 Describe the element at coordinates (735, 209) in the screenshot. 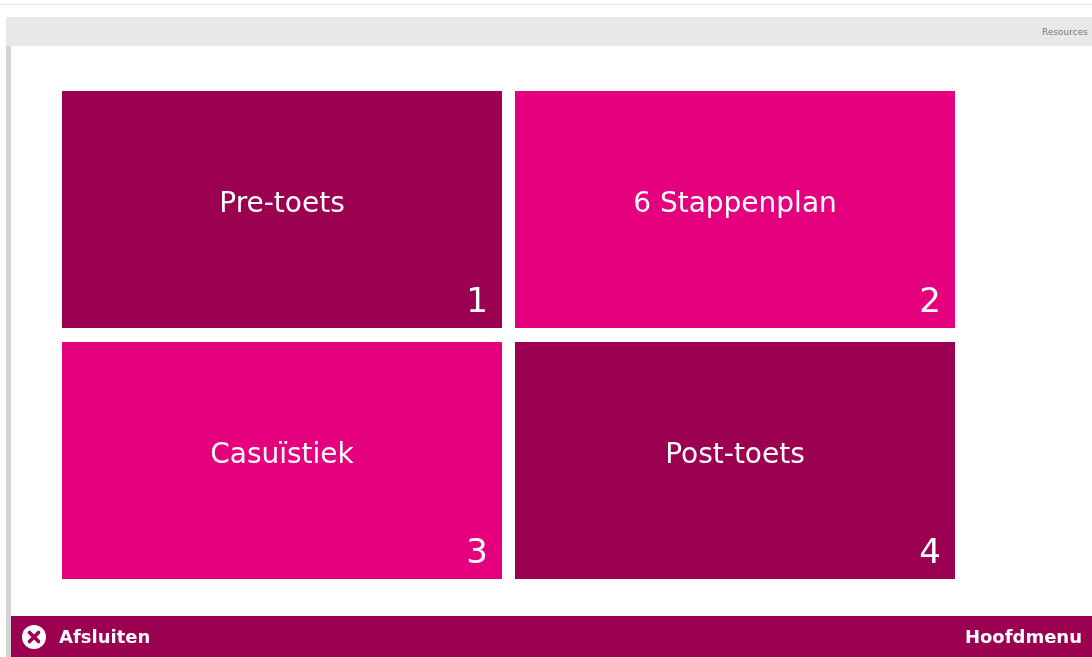

I see `menu-tile: 6 Stappenplan 2` at that location.